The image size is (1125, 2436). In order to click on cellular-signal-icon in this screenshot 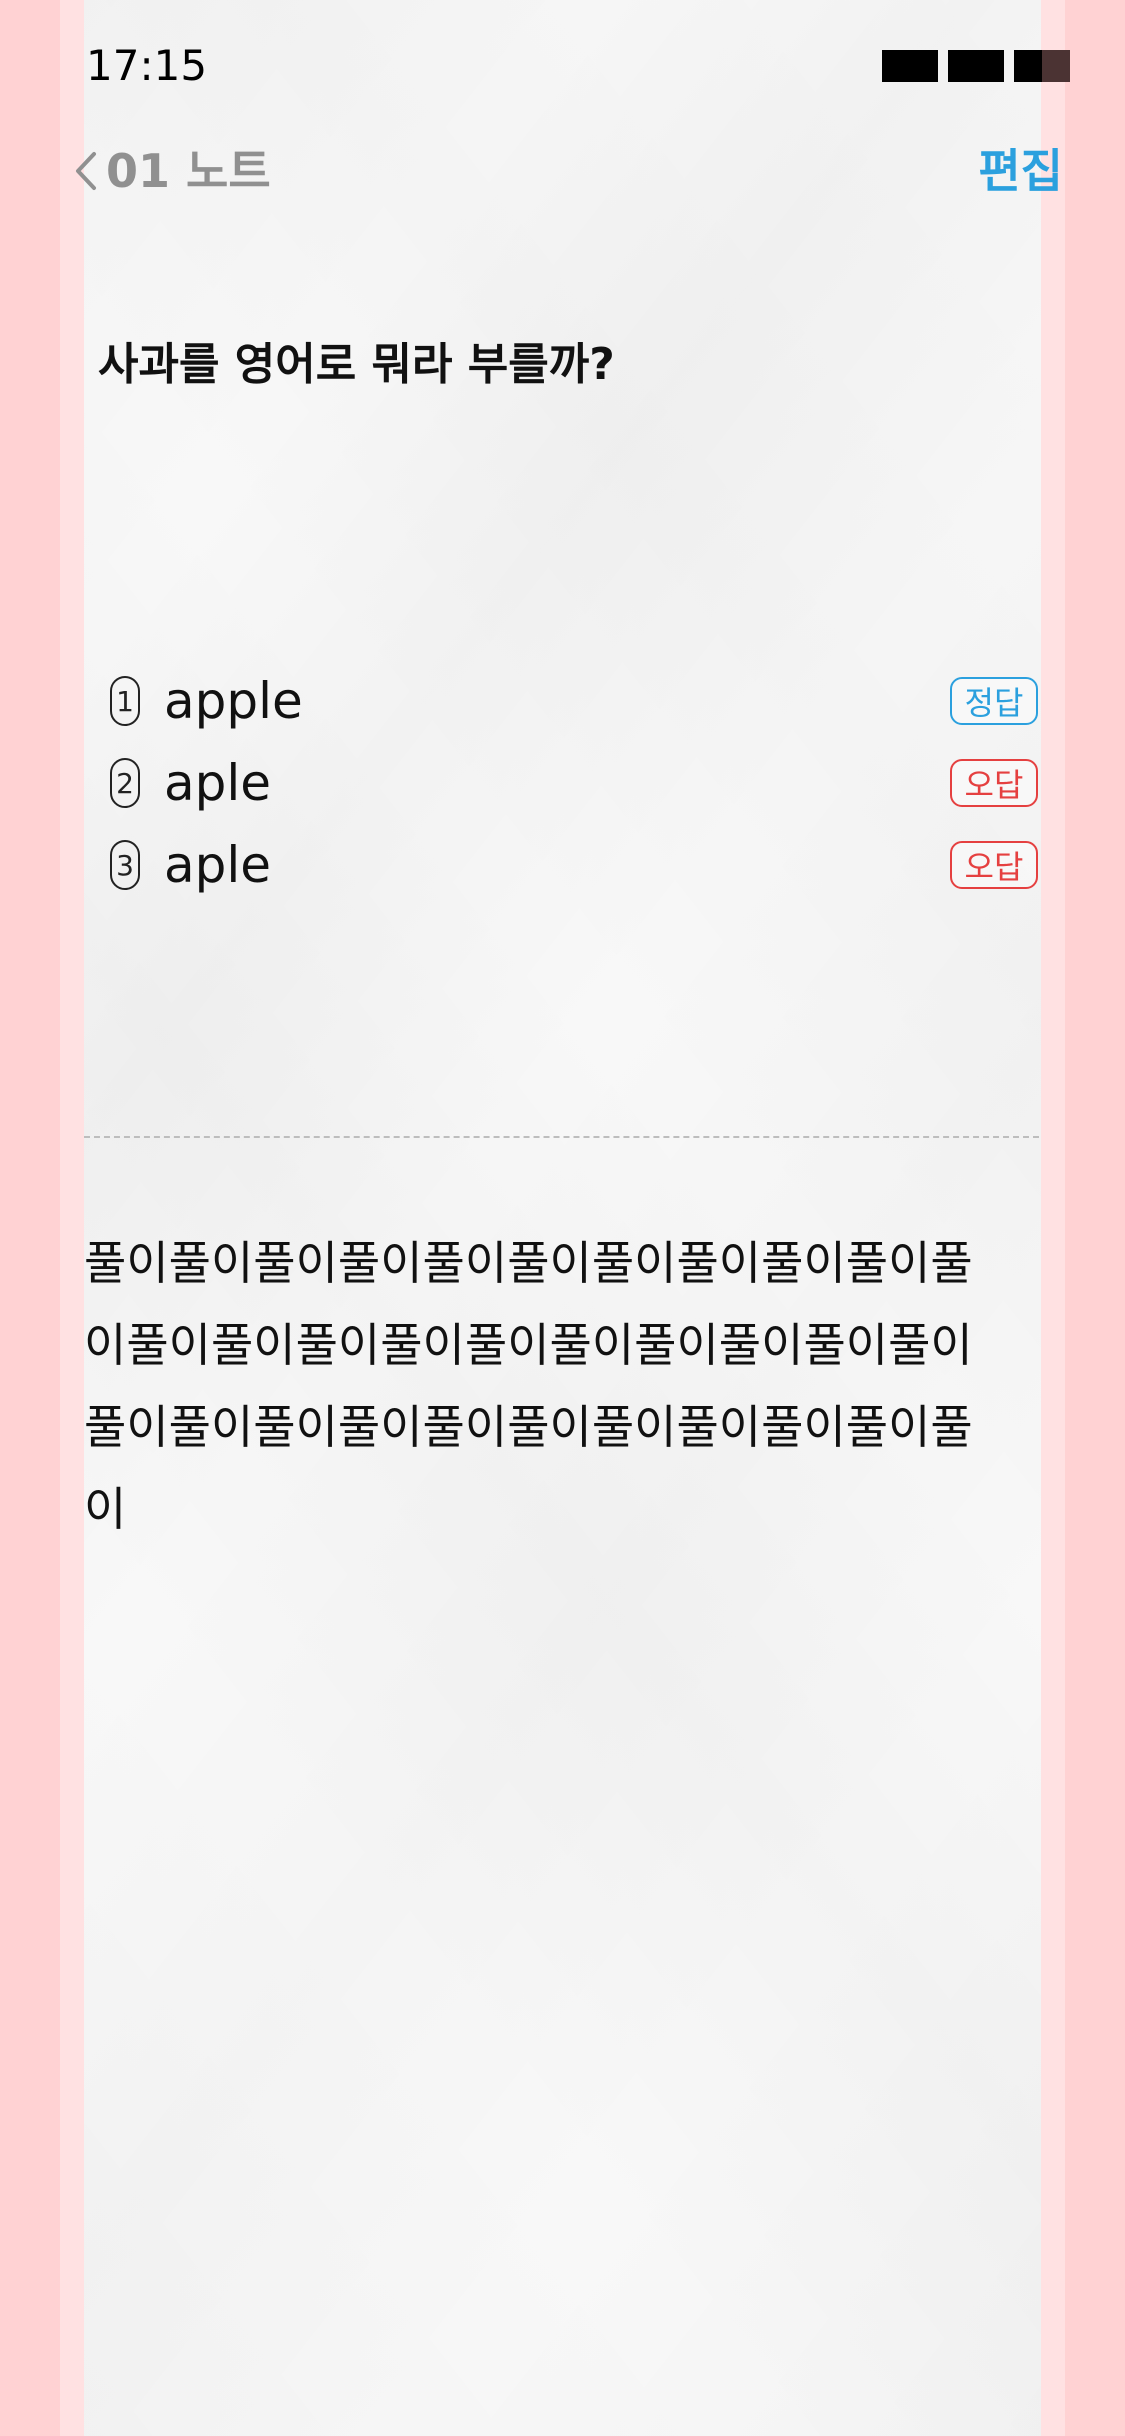, I will do `click(910, 66)`.